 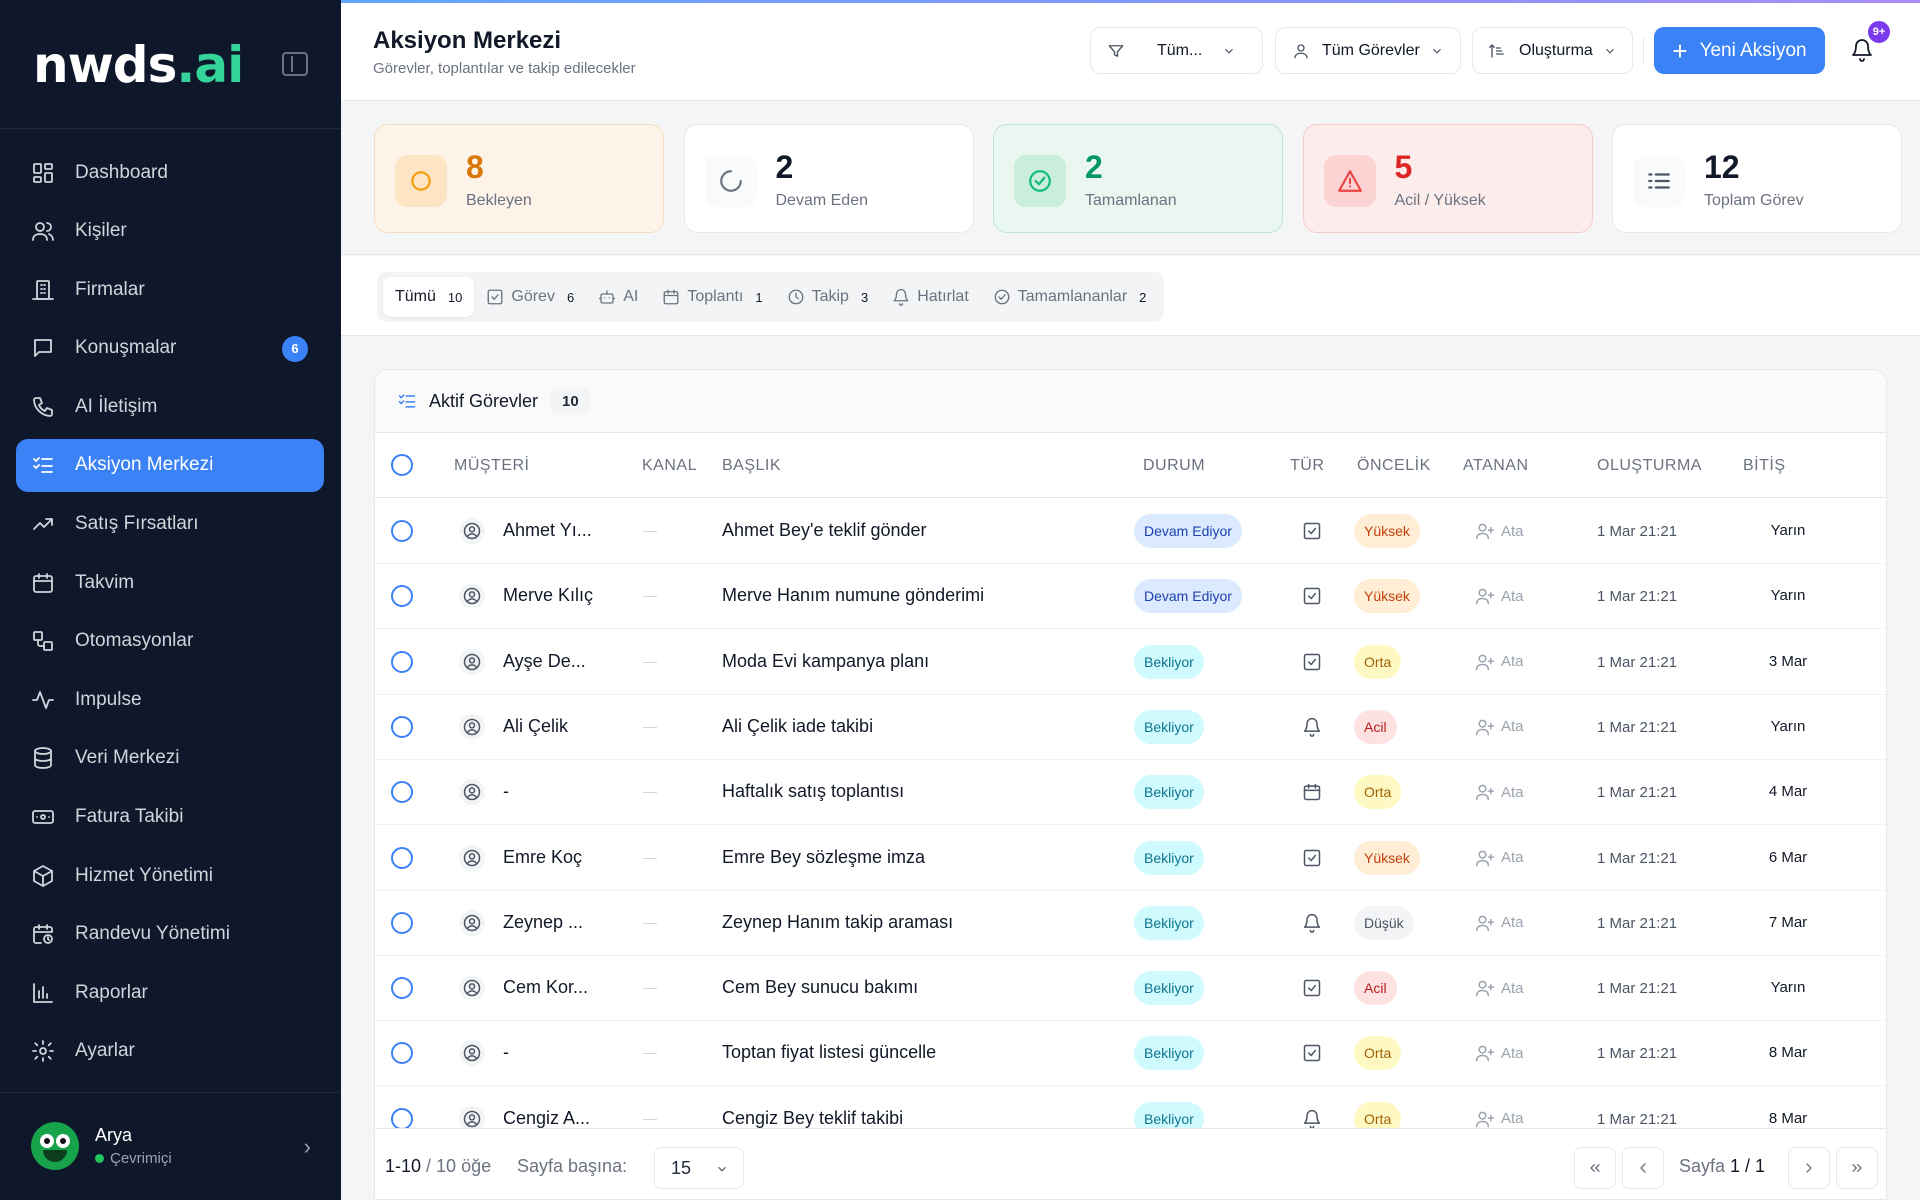 What do you see at coordinates (1394, 466) in the screenshot?
I see `column-header: ÖNCELİK` at bounding box center [1394, 466].